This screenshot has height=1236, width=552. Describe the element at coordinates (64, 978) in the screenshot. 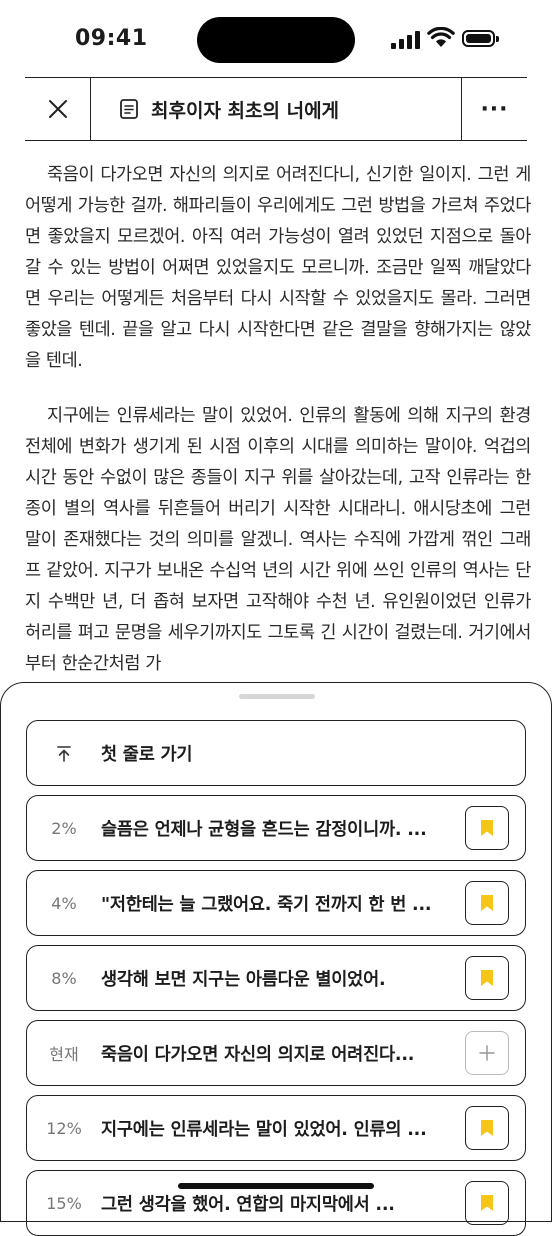

I see `bookmark-percent: 8%` at that location.